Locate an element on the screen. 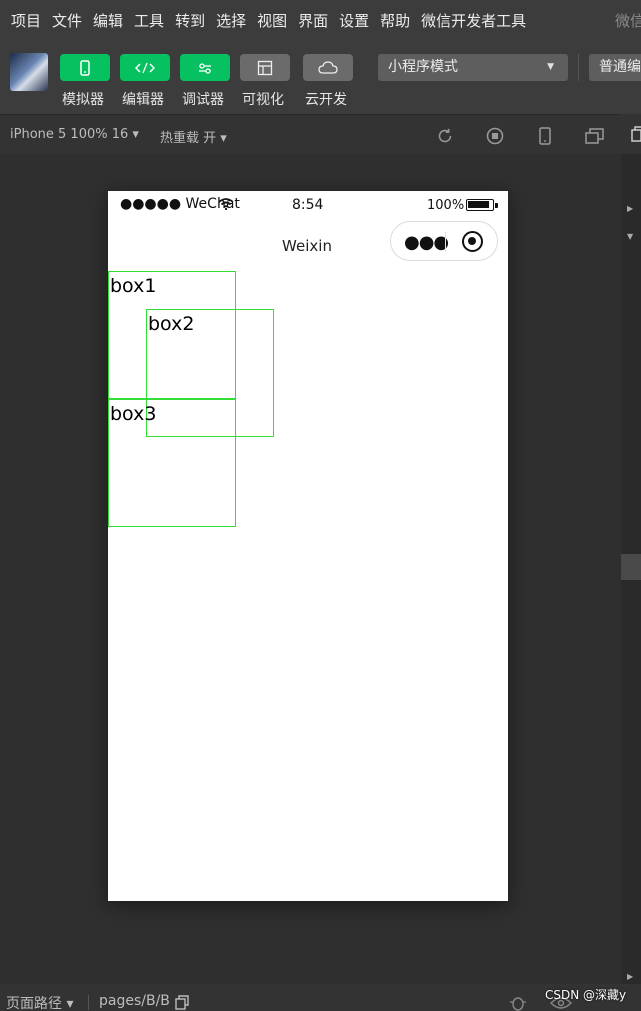  stop-icon is located at coordinates (495, 136).